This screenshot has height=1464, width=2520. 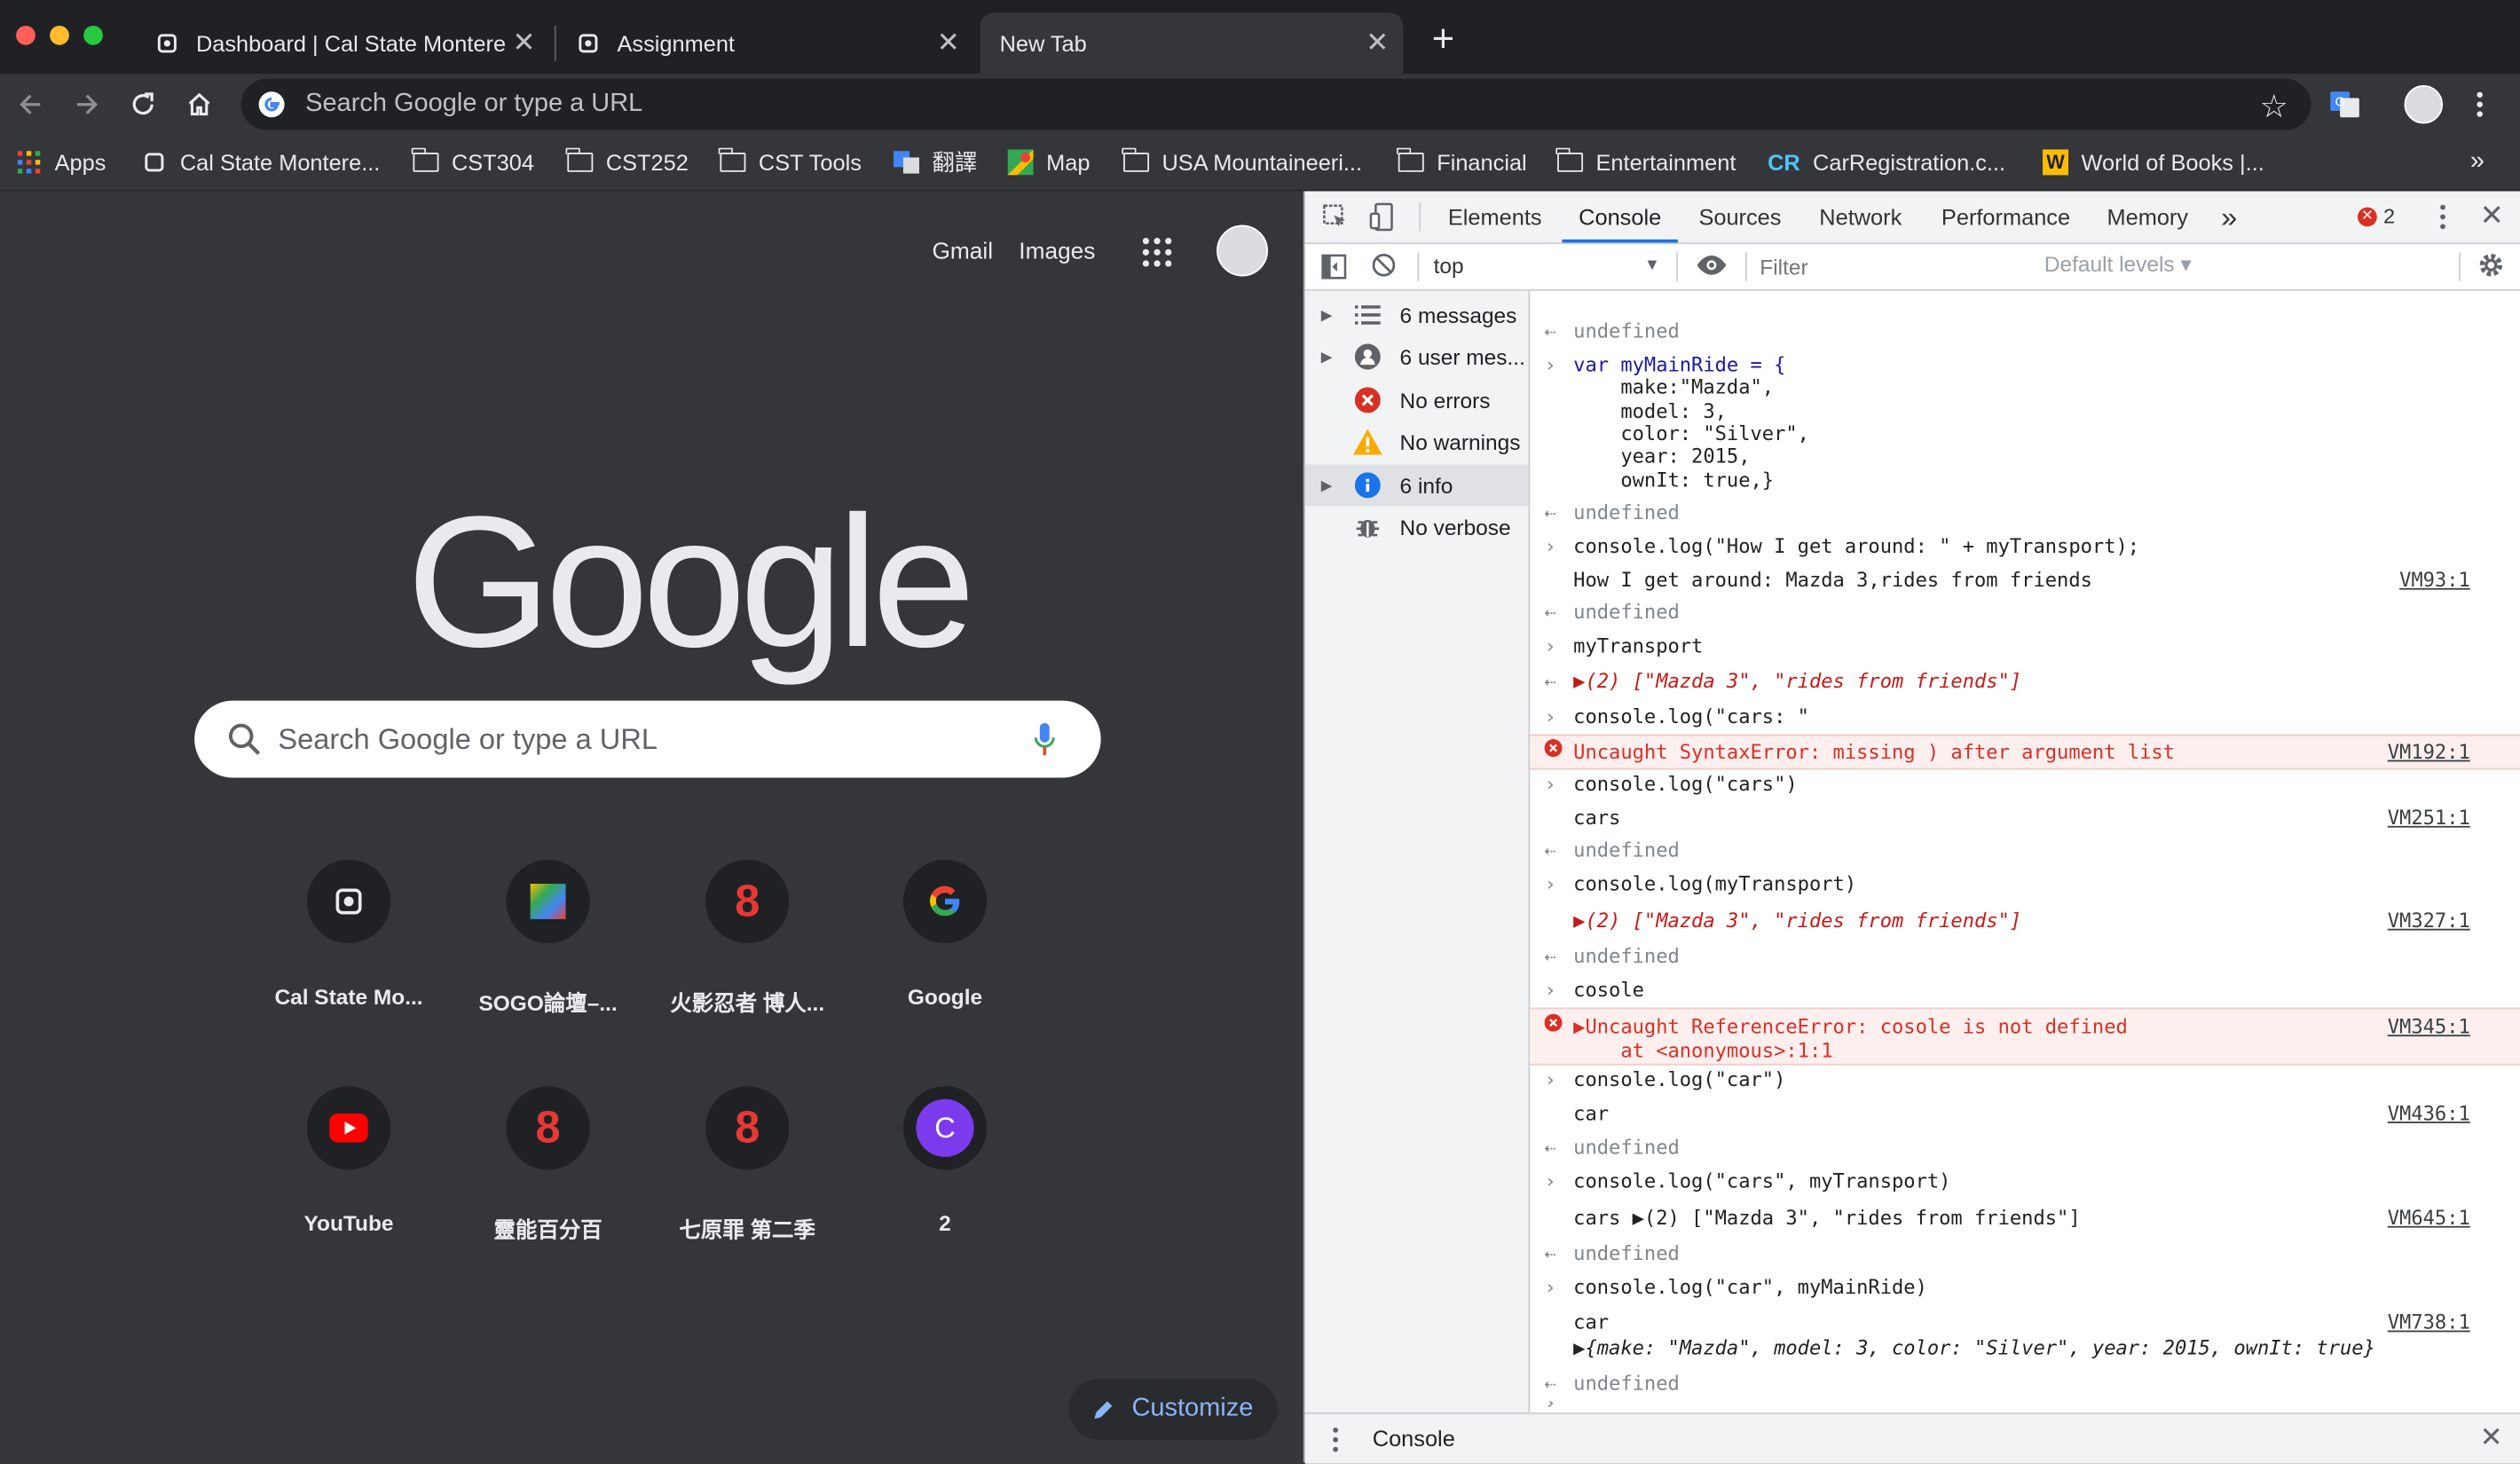 I want to click on tab-dashboard: Dashboard | Cal State Montere ✕, so click(x=342, y=43).